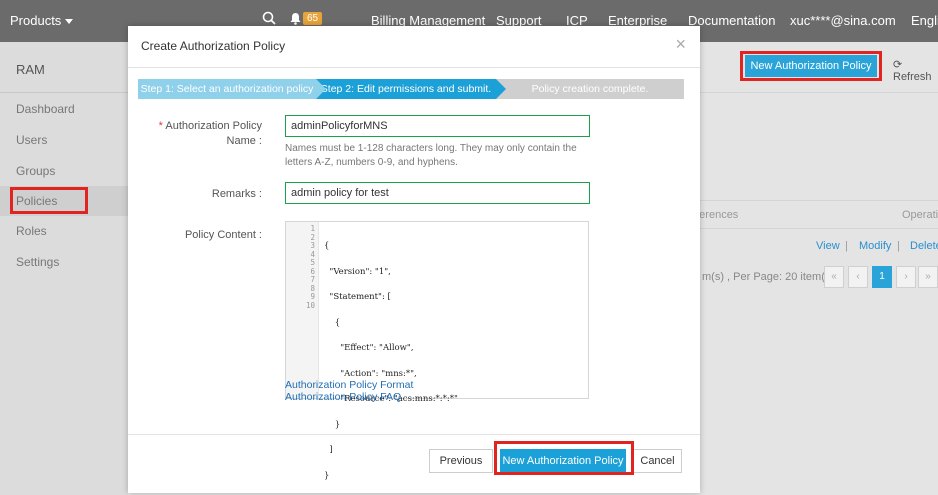 The width and height of the screenshot is (938, 495). I want to click on step-3: Policy creation complete., so click(590, 89).